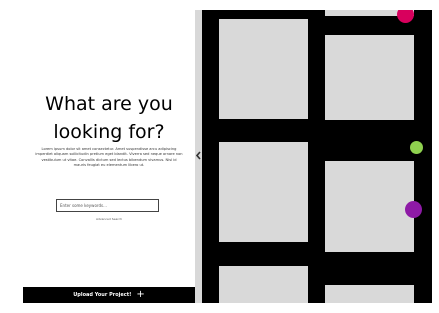 The height and width of the screenshot is (313, 439). Describe the element at coordinates (416, 147) in the screenshot. I see `map-pin-green` at that location.